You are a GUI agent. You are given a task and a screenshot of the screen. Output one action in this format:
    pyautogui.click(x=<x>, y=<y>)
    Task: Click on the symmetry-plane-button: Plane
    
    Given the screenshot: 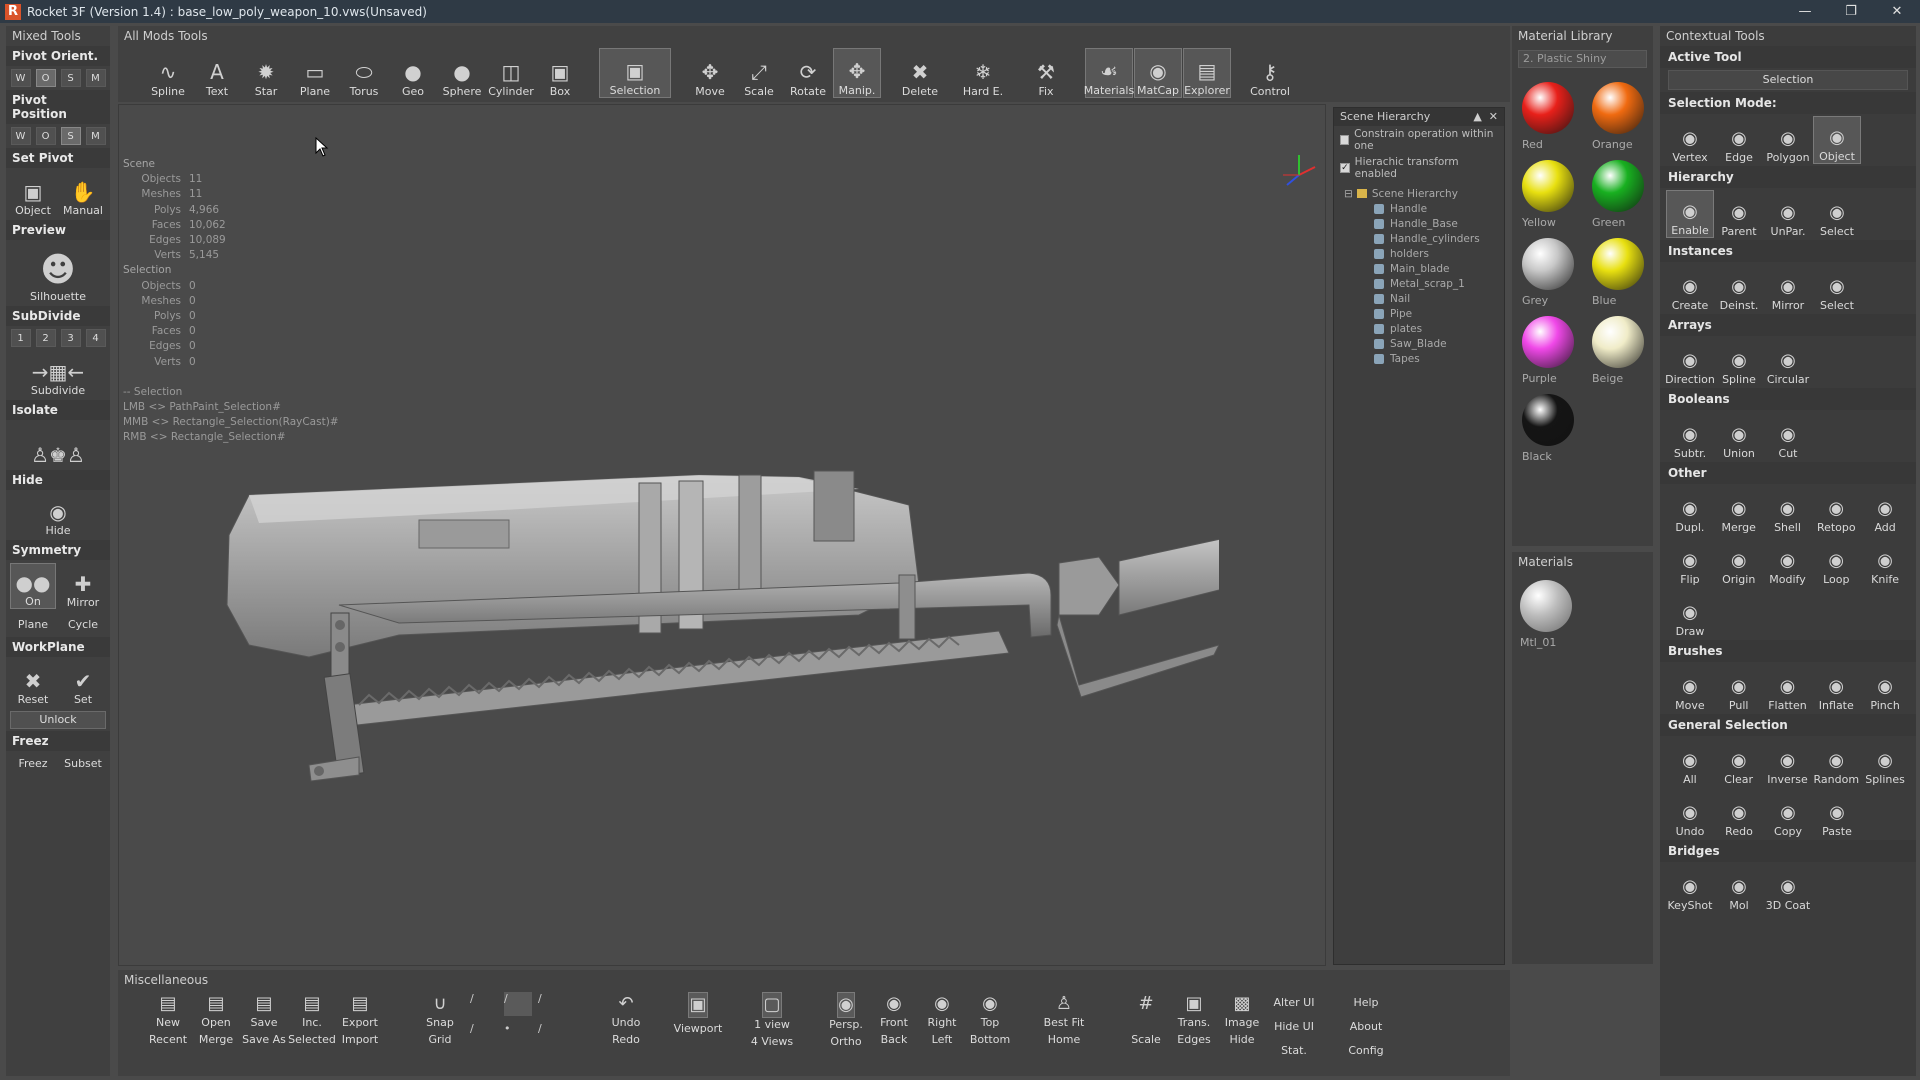 What is the action you would take?
    pyautogui.click(x=33, y=624)
    